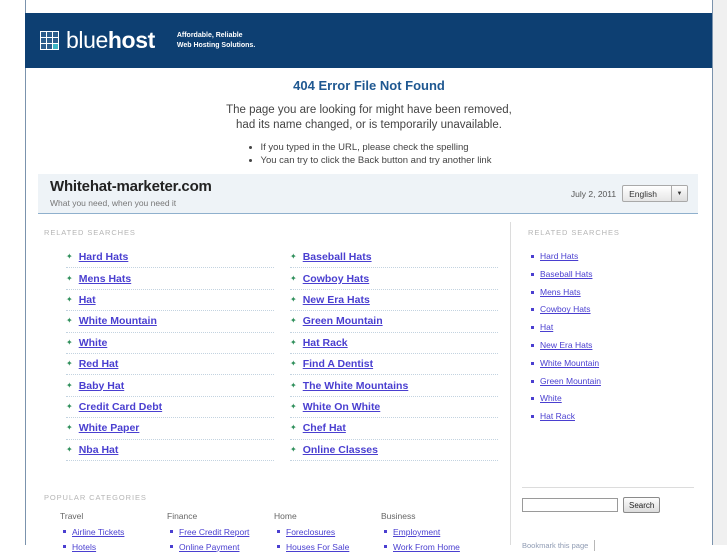  I want to click on related-search-link: Credit Card Debt, so click(120, 407).